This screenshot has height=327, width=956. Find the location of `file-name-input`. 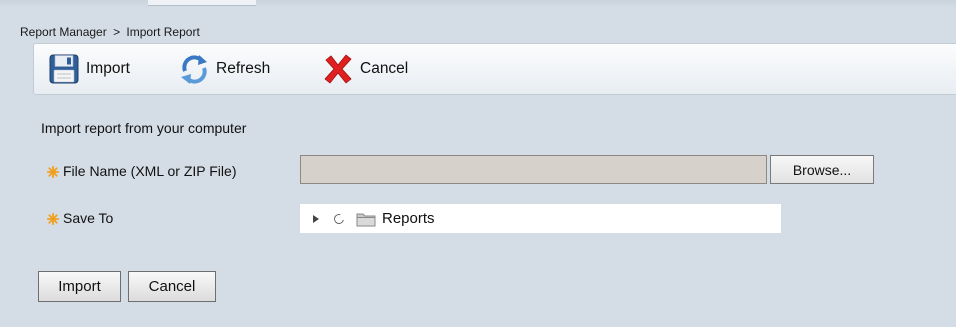

file-name-input is located at coordinates (533, 169).